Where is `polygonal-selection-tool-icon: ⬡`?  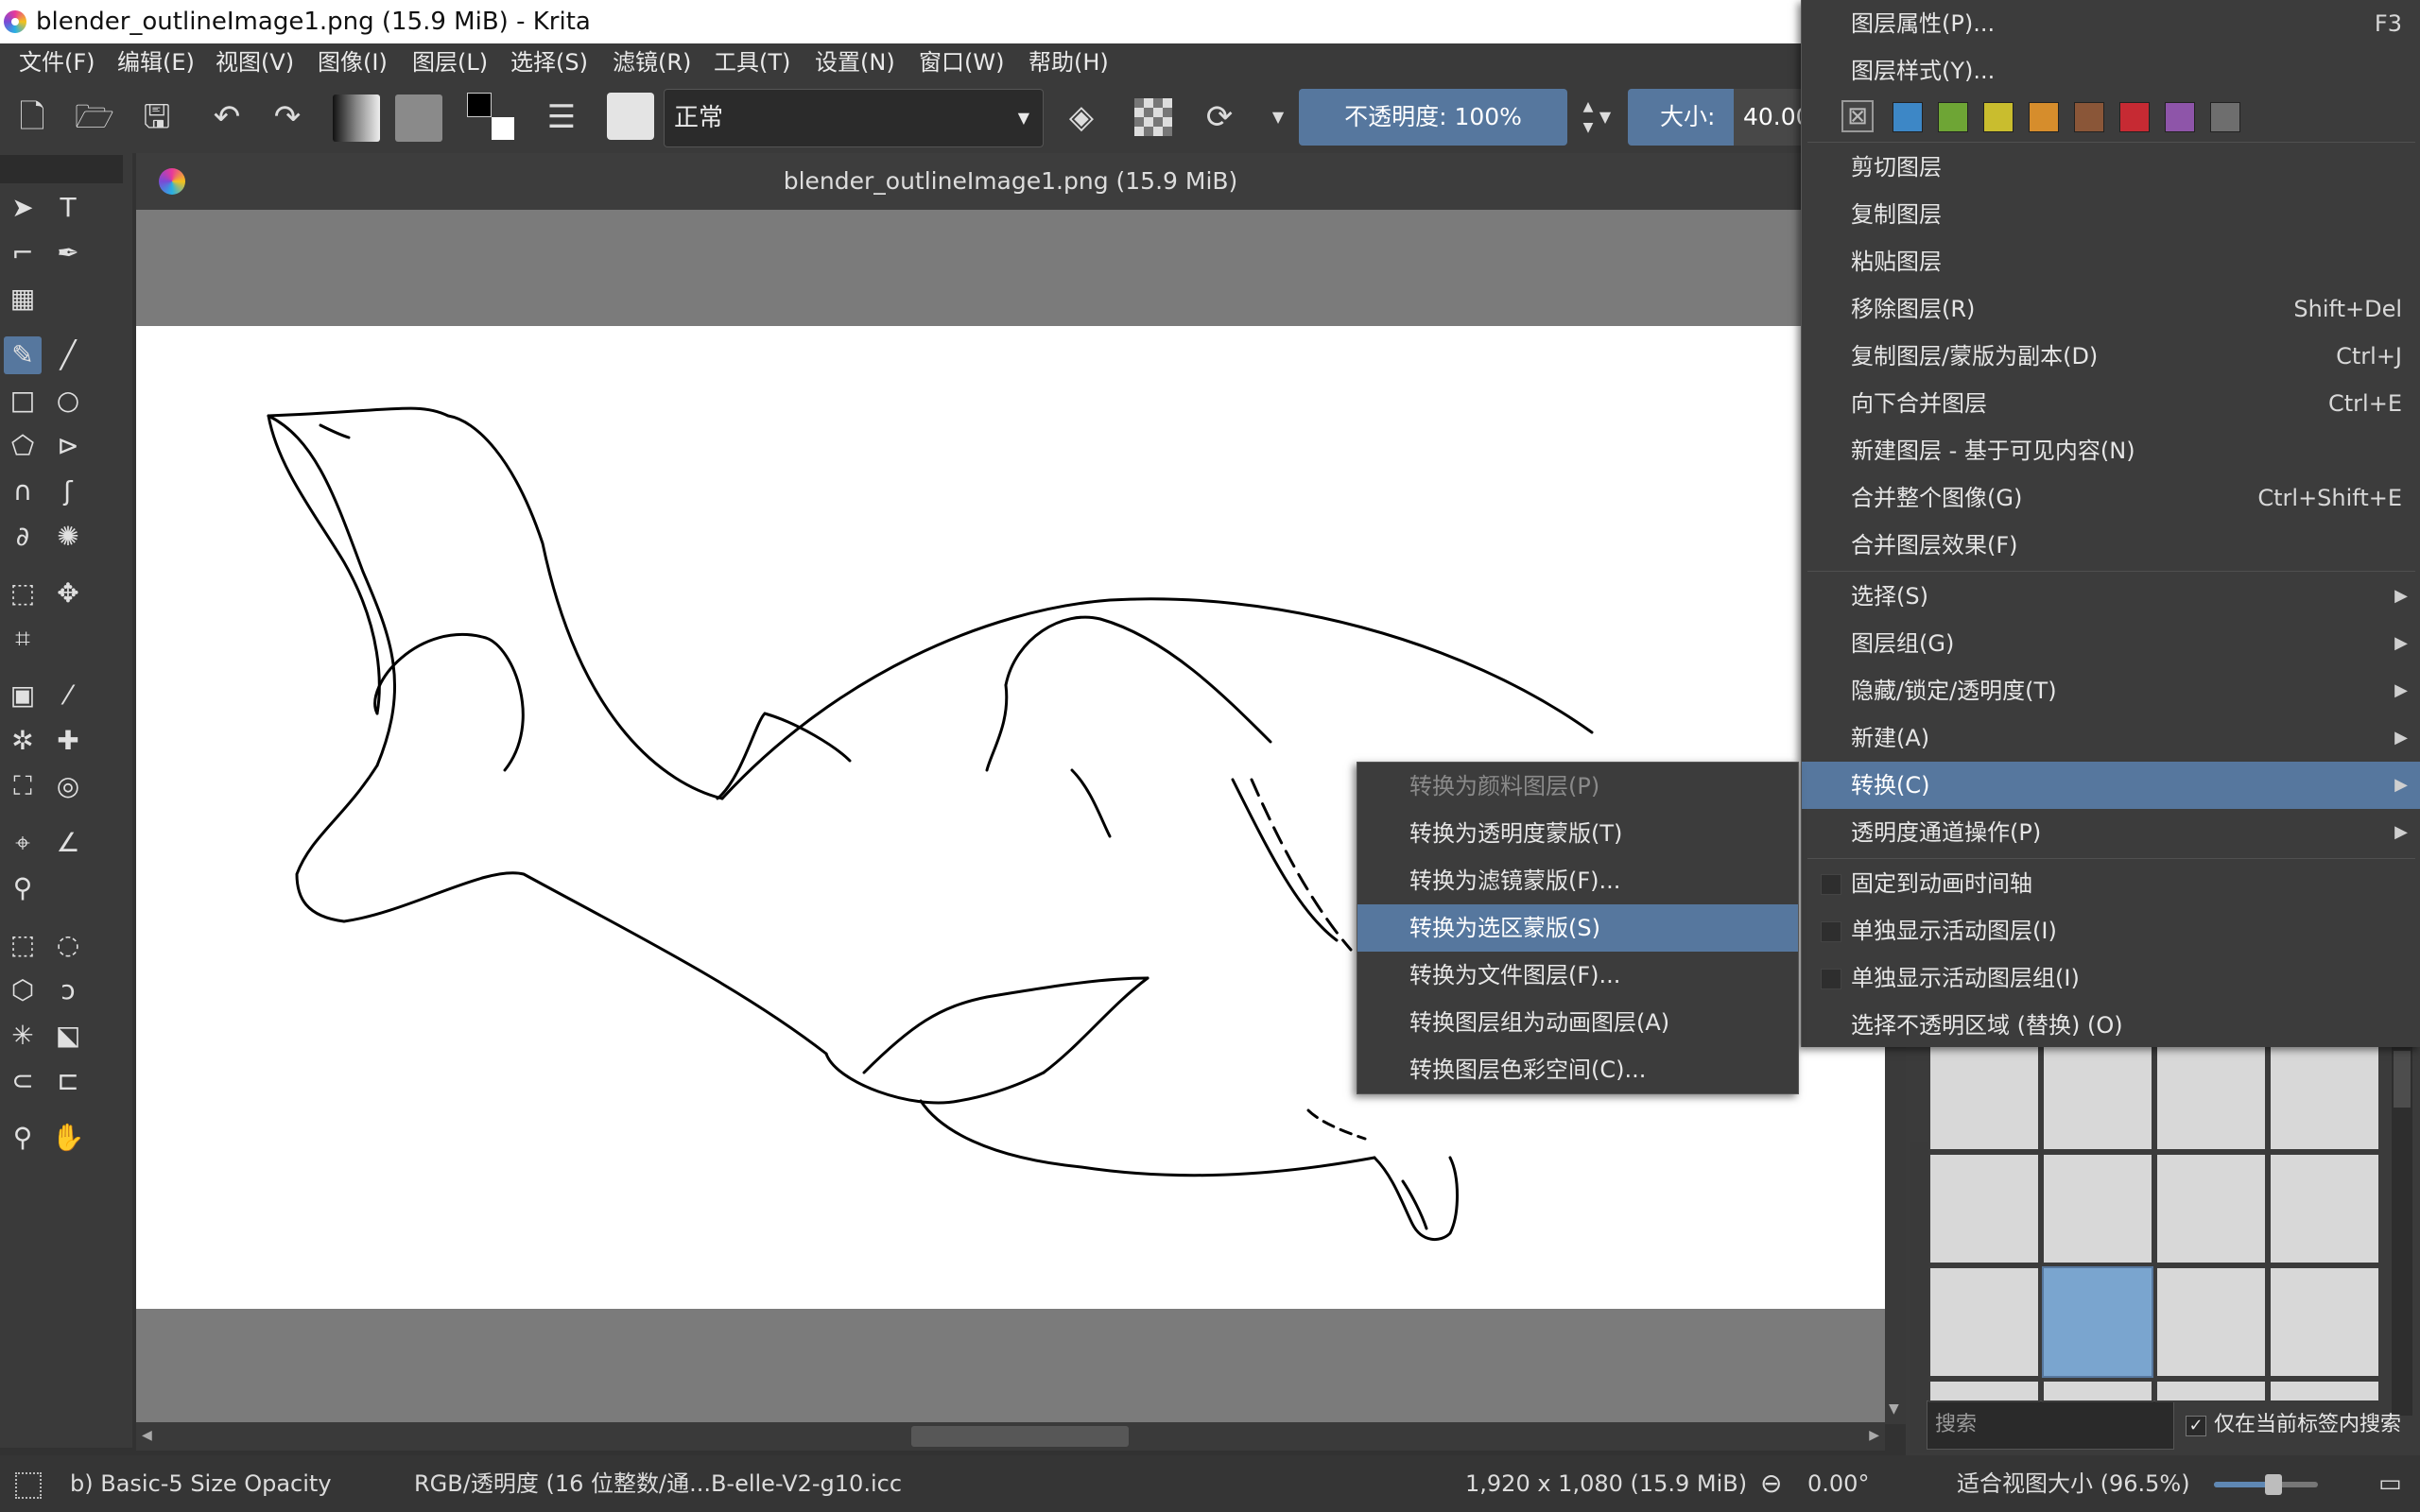
polygonal-selection-tool-icon: ⬡ is located at coordinates (23, 990).